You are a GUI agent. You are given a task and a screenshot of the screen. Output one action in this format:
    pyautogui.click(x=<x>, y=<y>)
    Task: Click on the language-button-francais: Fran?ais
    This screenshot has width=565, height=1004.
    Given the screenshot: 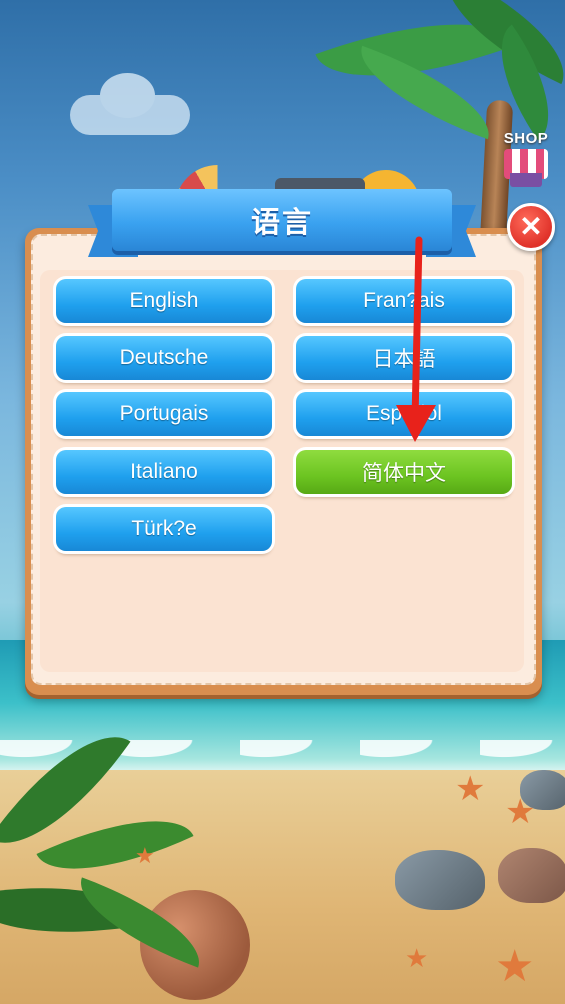 What is the action you would take?
    pyautogui.click(x=404, y=301)
    